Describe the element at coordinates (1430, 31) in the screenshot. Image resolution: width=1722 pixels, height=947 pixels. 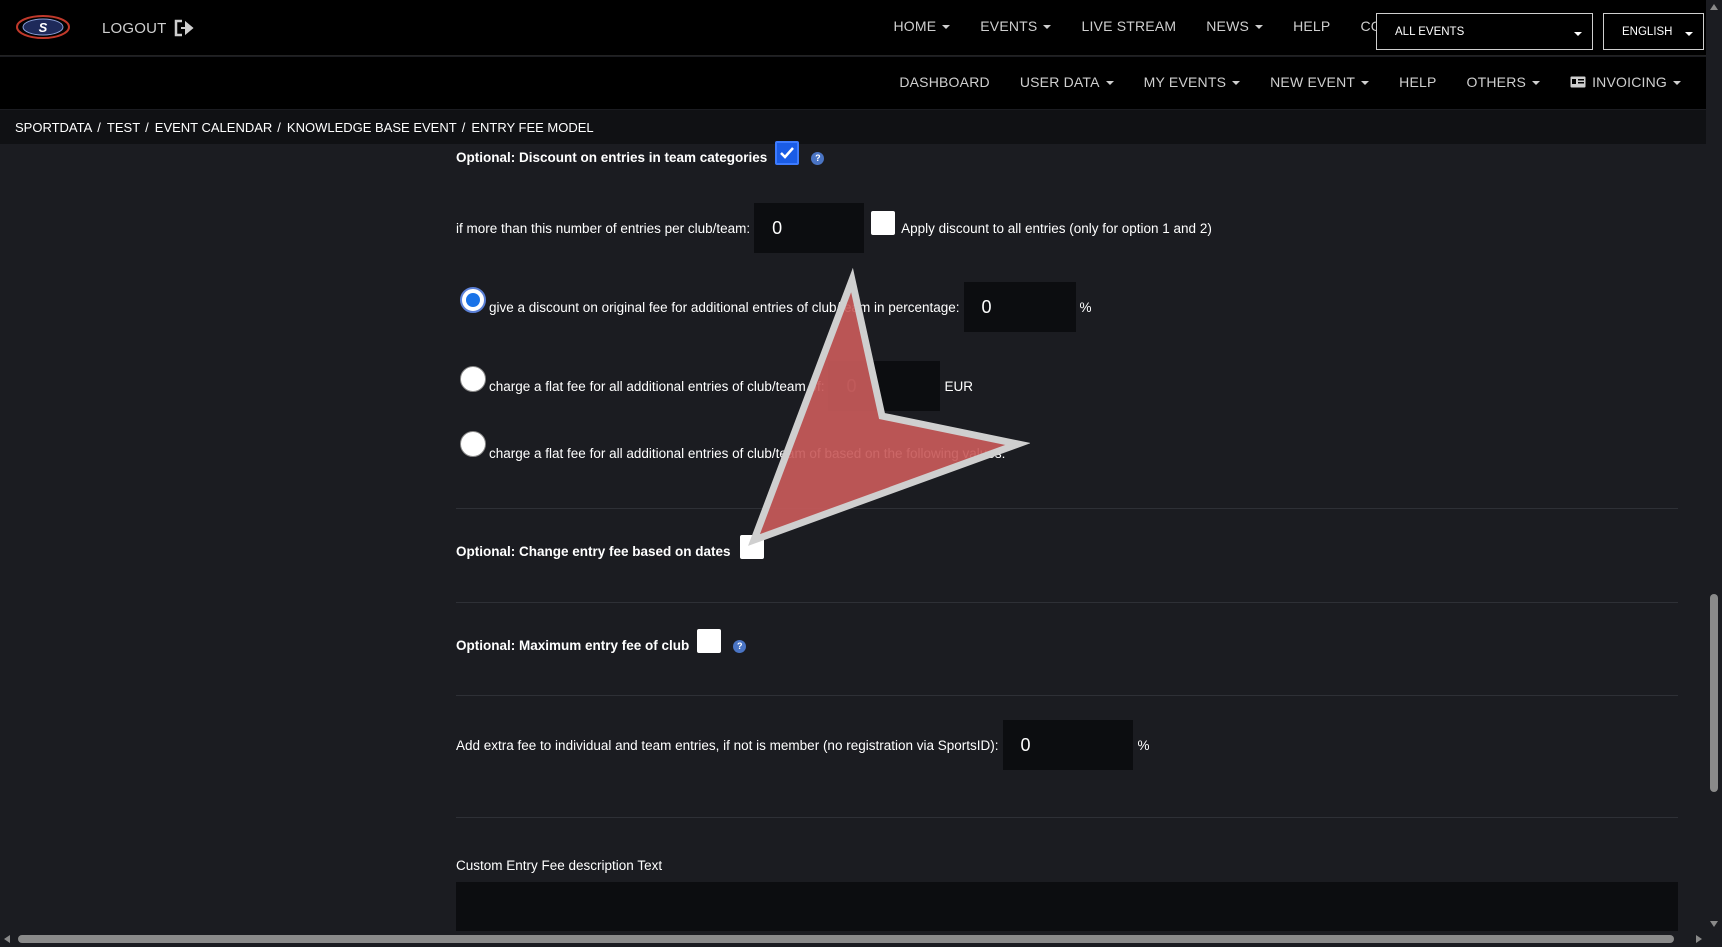
I see `events-select-value: ALL EVENTS` at that location.